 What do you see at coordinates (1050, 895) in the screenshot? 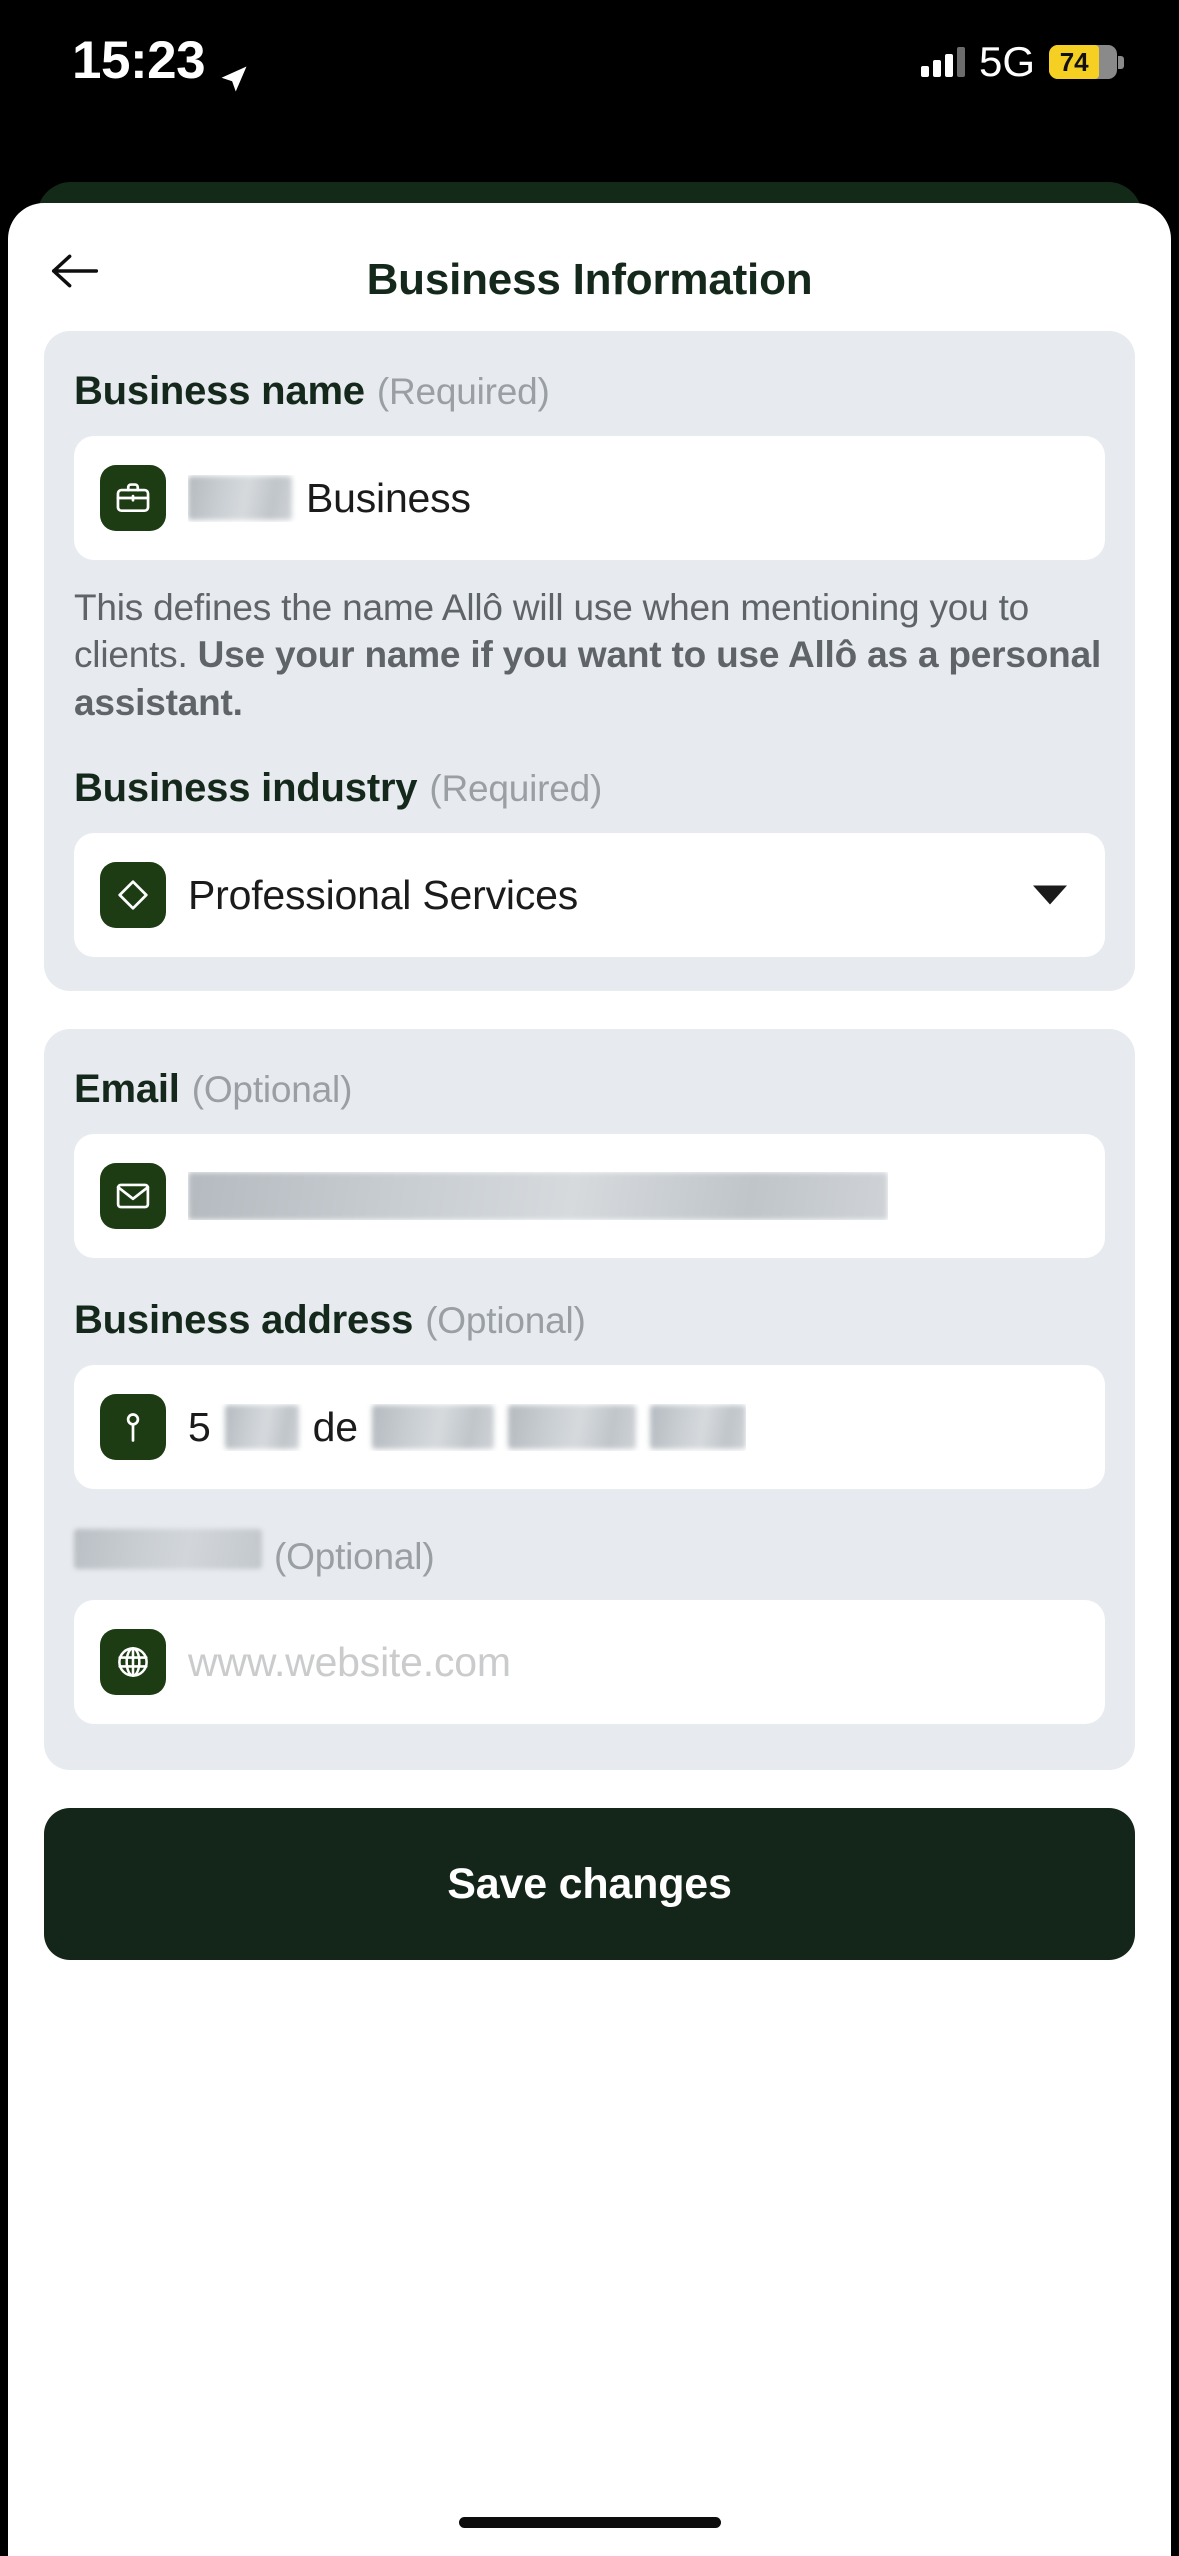
I see `caret-down-icon` at bounding box center [1050, 895].